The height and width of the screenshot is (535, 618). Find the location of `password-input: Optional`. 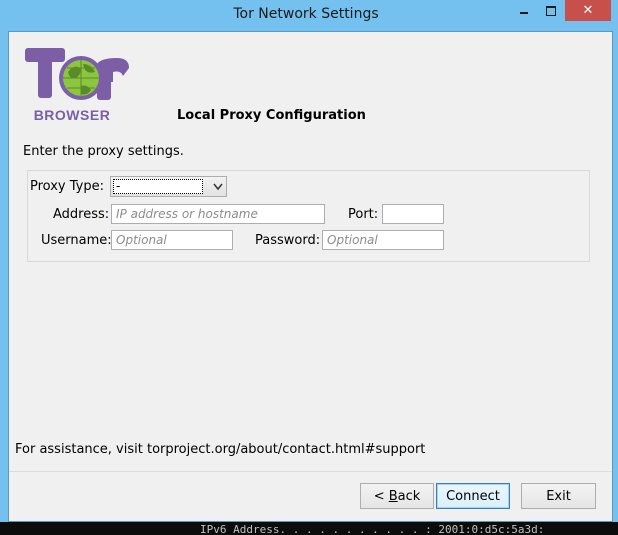

password-input: Optional is located at coordinates (383, 240).